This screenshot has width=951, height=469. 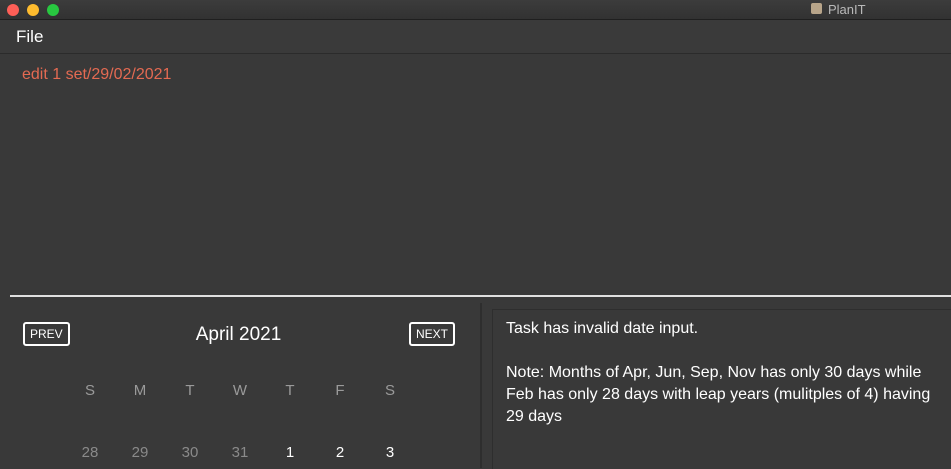 What do you see at coordinates (480, 296) in the screenshot?
I see `divider` at bounding box center [480, 296].